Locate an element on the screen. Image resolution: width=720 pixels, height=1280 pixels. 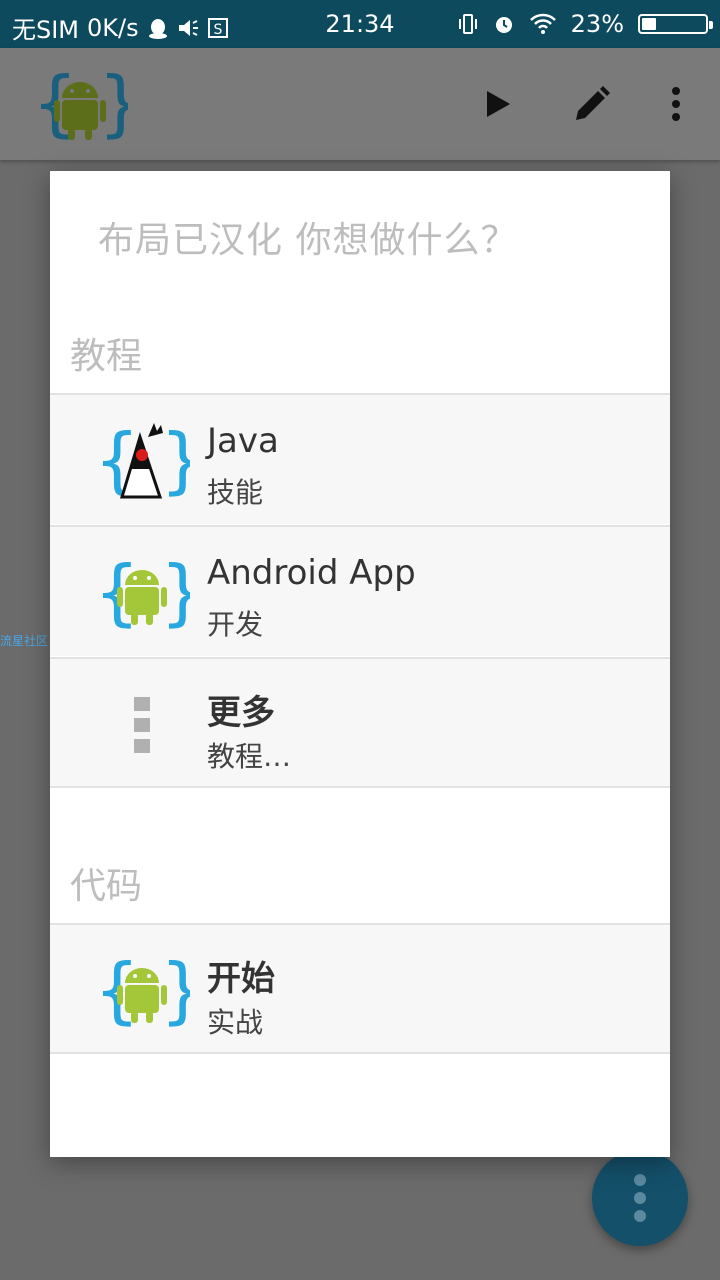
list-item-start: { } 开始 实战 is located at coordinates (360, 988).